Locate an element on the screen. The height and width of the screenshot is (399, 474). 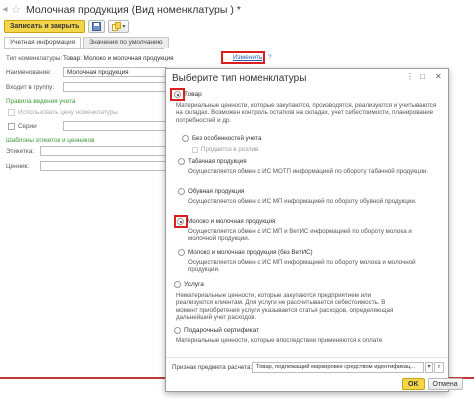
radio-shoes is located at coordinates (181, 191).